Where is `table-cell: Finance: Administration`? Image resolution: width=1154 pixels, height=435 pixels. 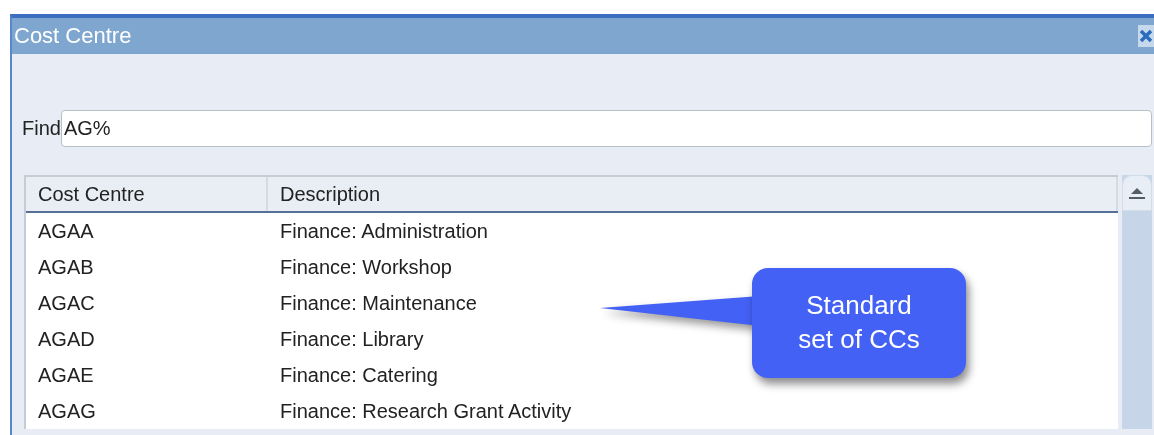
table-cell: Finance: Administration is located at coordinates (384, 230).